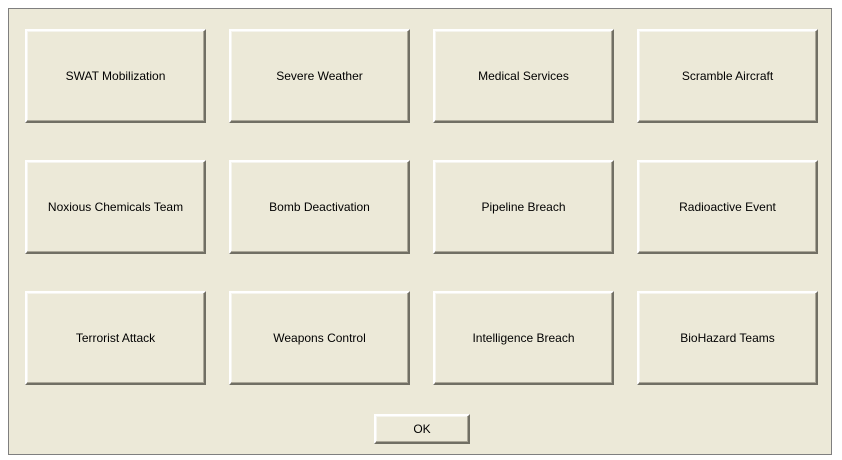 The width and height of the screenshot is (842, 460). Describe the element at coordinates (319, 207) in the screenshot. I see `bomb-deactivation-button: Bomb Deactivation` at that location.